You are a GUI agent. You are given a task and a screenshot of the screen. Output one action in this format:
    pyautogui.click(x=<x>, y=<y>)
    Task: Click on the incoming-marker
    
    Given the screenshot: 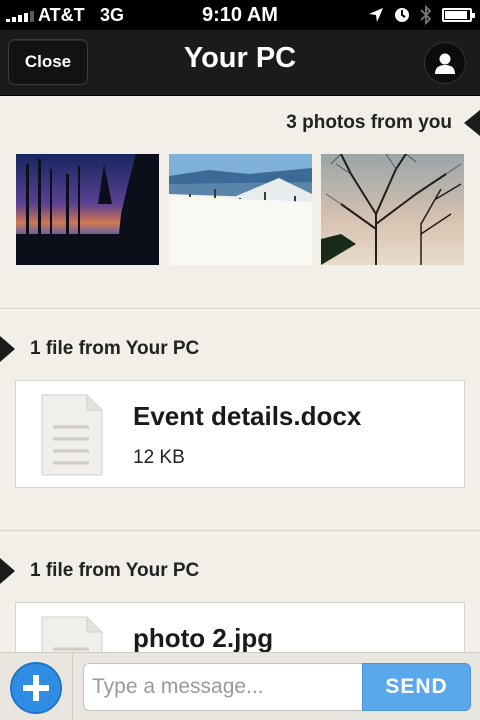 What is the action you would take?
    pyautogui.click(x=472, y=123)
    